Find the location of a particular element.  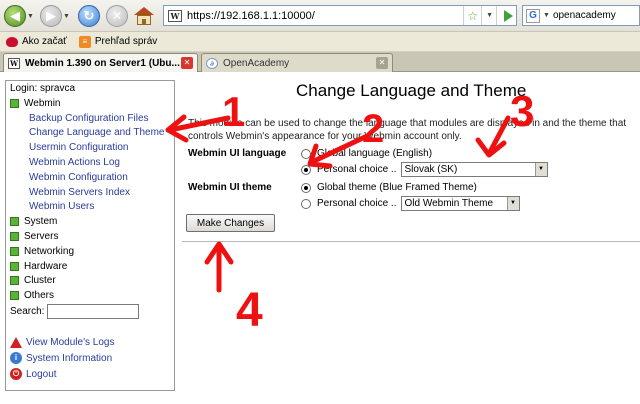

make-changes-button: Make Changes is located at coordinates (230, 223).